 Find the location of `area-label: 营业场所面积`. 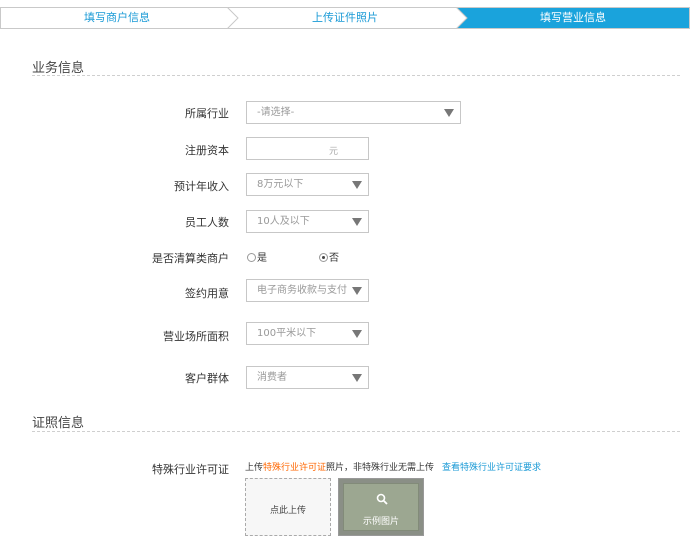

area-label: 营业场所面积 is located at coordinates (196, 336).